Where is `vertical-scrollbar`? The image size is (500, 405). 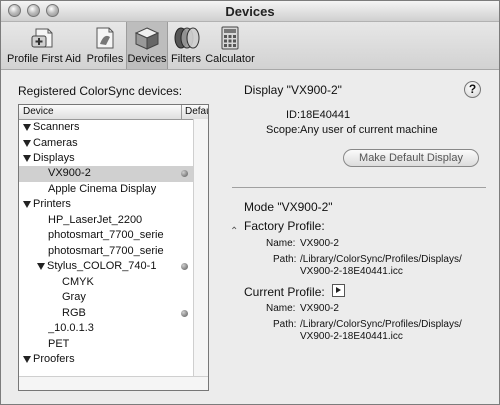
vertical-scrollbar is located at coordinates (200, 254).